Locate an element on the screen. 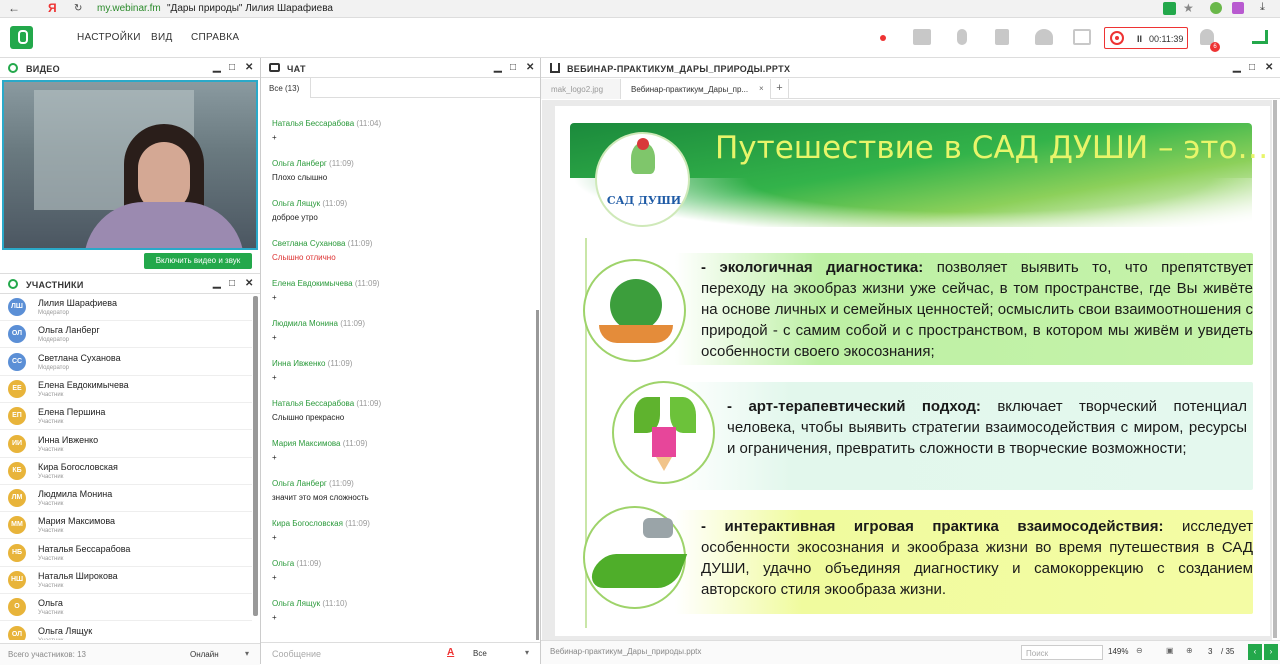 The width and height of the screenshot is (1280, 665). record-icon is located at coordinates (1117, 38).